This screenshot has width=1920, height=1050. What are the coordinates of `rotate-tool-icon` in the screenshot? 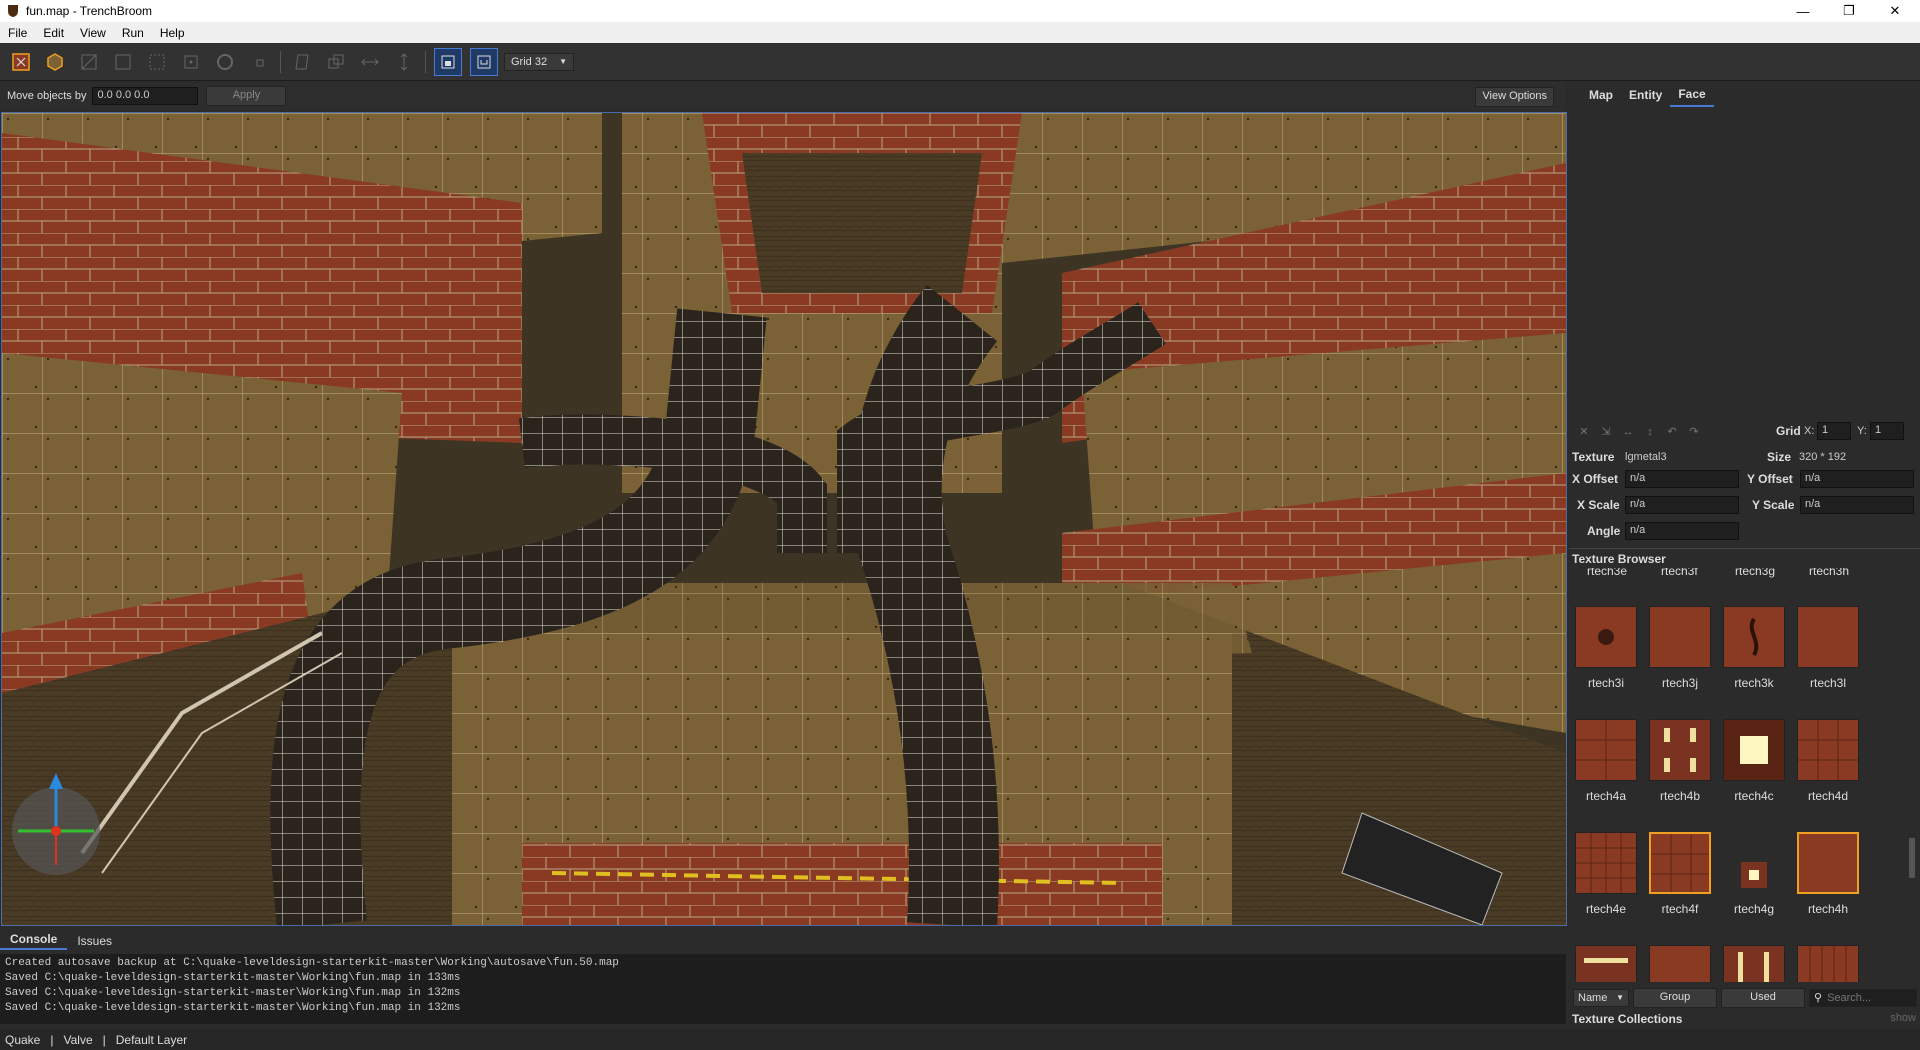 It's located at (225, 62).